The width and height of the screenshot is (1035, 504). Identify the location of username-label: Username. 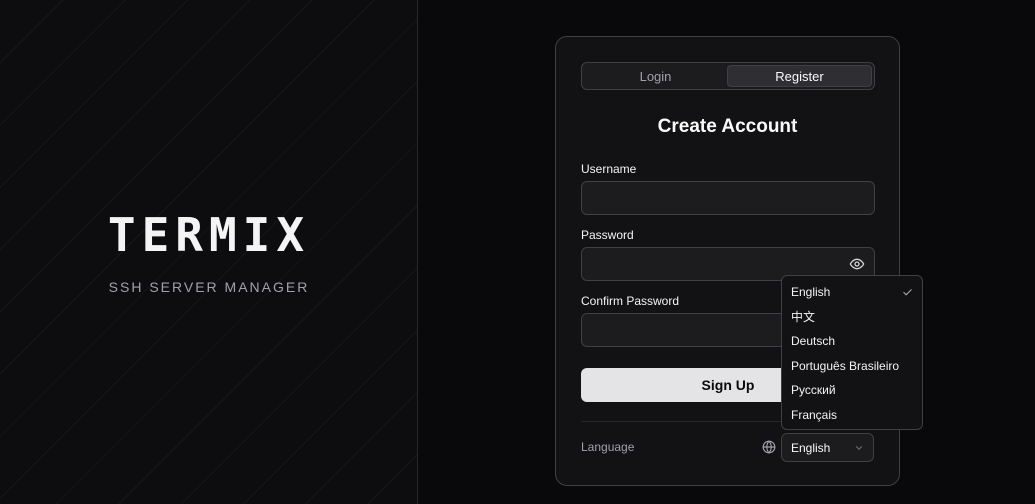
(609, 169).